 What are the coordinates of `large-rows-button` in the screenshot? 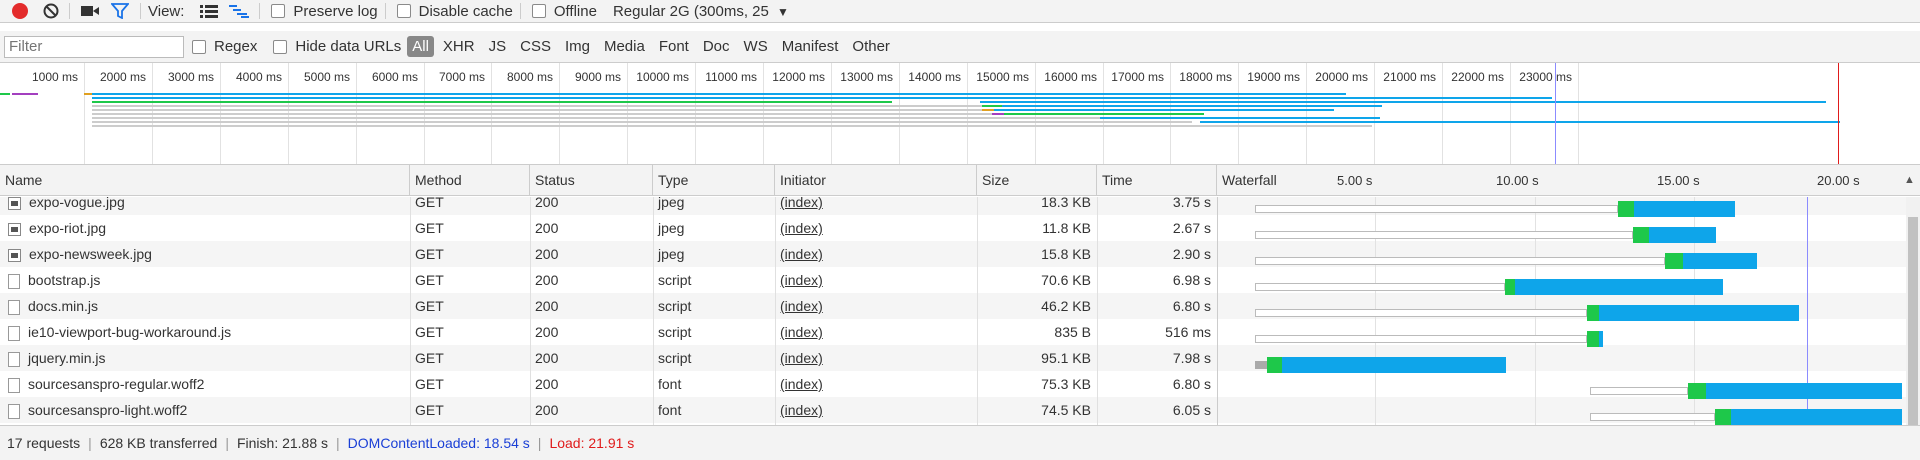 It's located at (209, 11).